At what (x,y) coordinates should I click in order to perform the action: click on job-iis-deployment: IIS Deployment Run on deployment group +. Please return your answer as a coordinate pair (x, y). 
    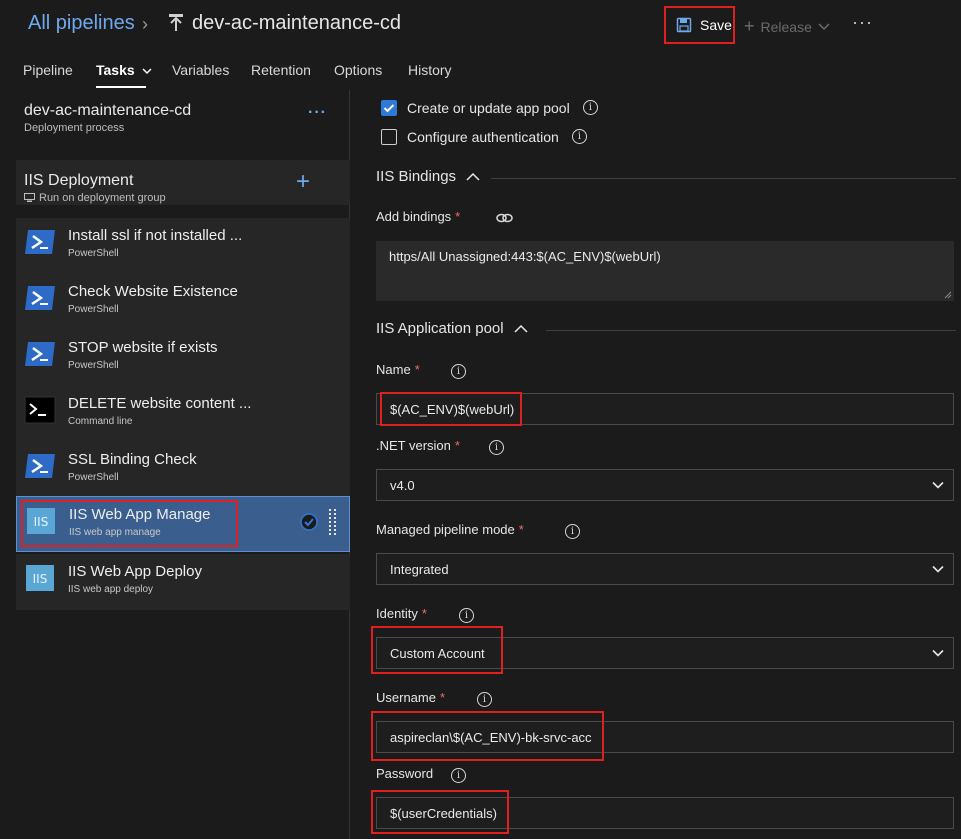
    Looking at the image, I should click on (183, 182).